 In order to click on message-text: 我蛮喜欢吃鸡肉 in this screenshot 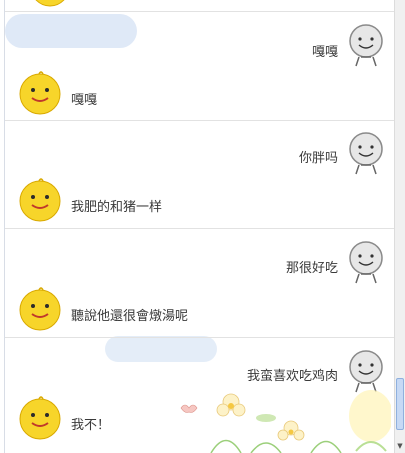, I will do `click(292, 376)`.